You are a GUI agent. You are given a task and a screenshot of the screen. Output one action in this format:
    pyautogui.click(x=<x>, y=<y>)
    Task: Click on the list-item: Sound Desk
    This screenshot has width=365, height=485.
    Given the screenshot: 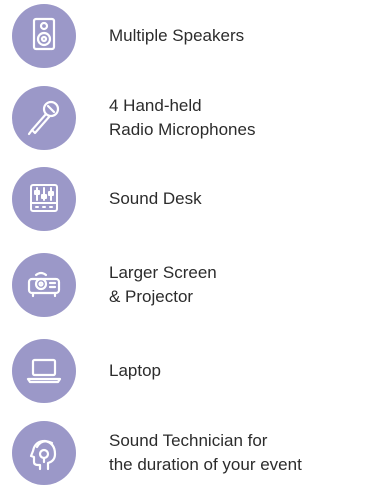 What is the action you would take?
    pyautogui.click(x=187, y=199)
    